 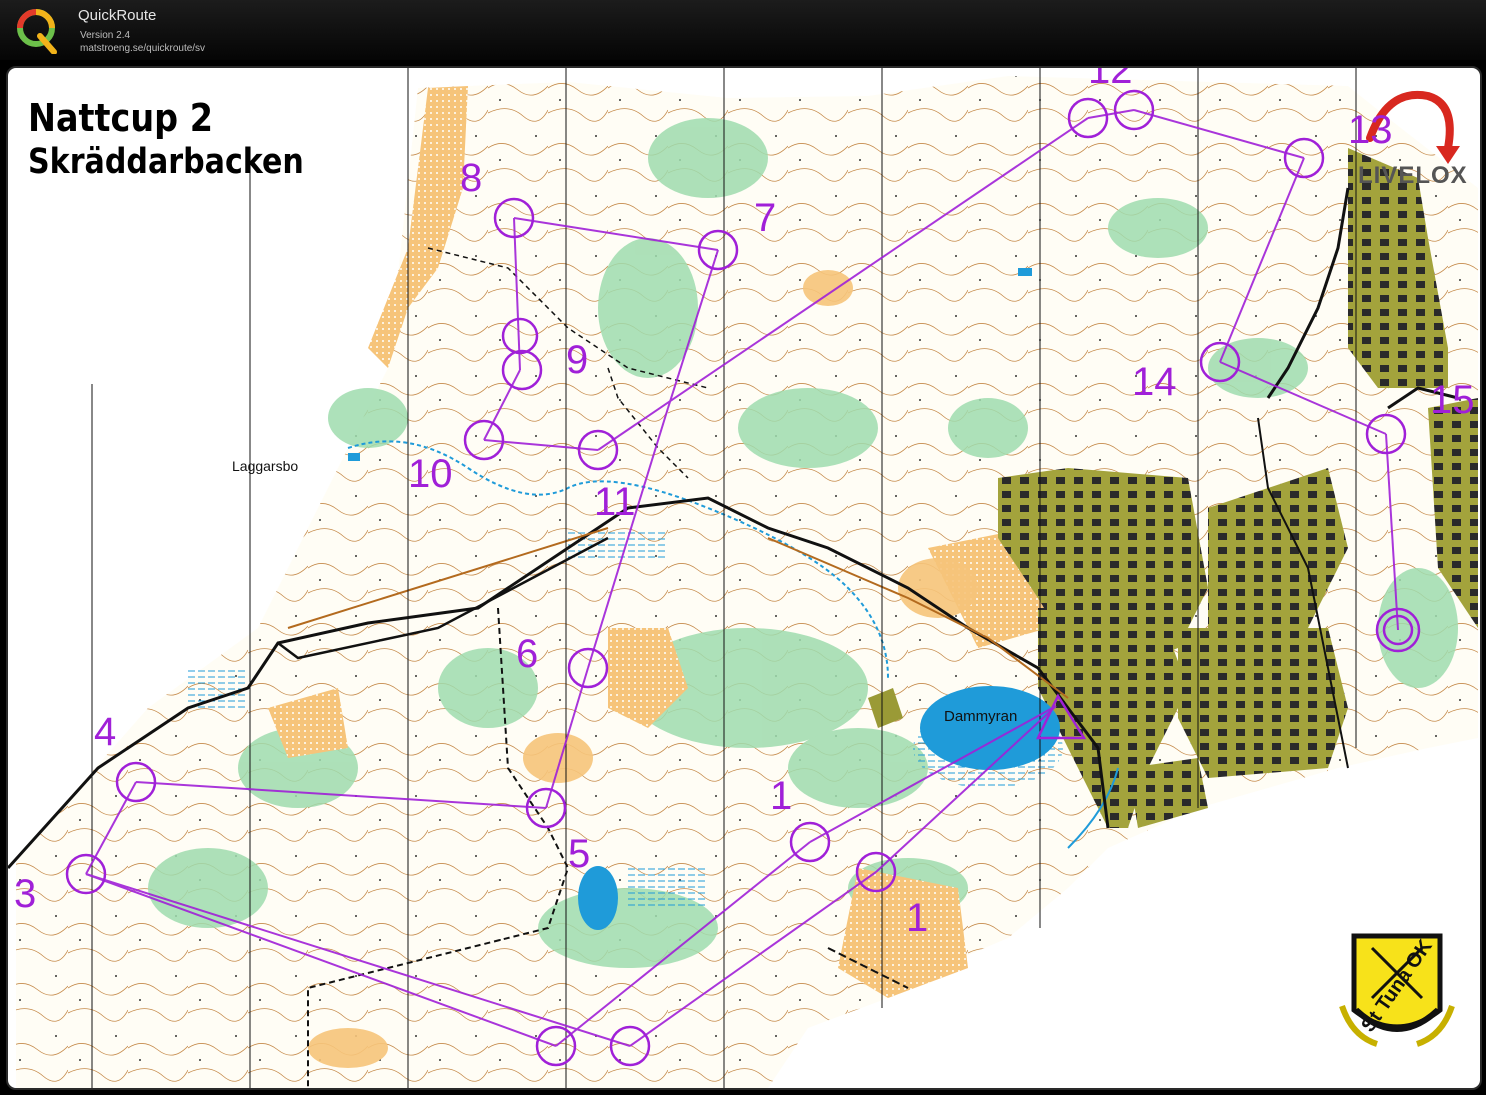 I want to click on control-number-7: 7, so click(x=765, y=218).